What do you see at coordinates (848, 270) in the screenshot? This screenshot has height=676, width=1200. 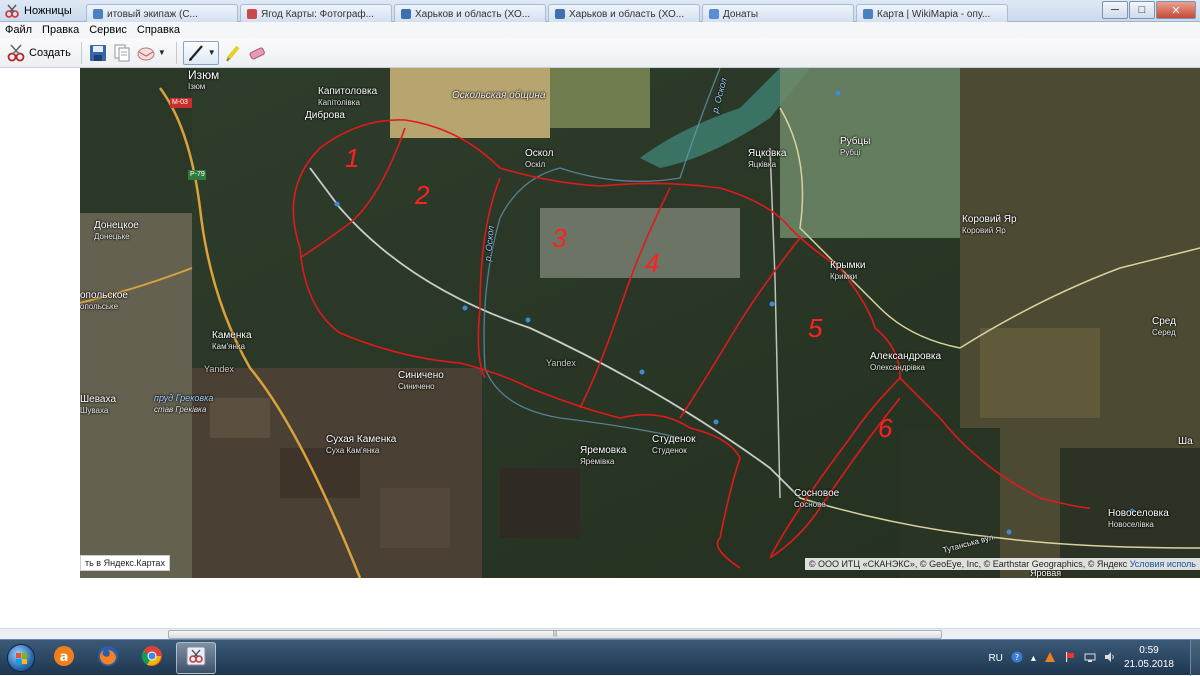 I see `place-label: Крымки Кримки` at bounding box center [848, 270].